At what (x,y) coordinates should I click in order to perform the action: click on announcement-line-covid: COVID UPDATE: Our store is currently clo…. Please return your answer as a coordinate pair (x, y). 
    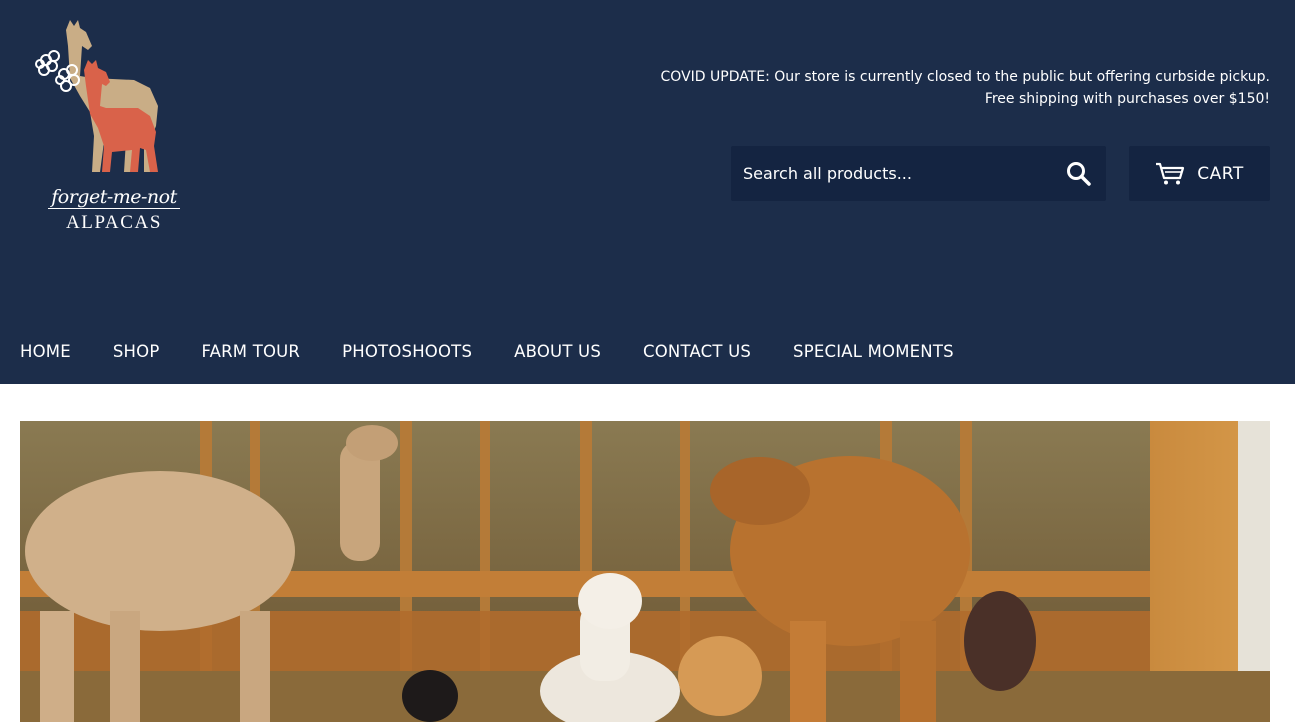
    Looking at the image, I should click on (965, 77).